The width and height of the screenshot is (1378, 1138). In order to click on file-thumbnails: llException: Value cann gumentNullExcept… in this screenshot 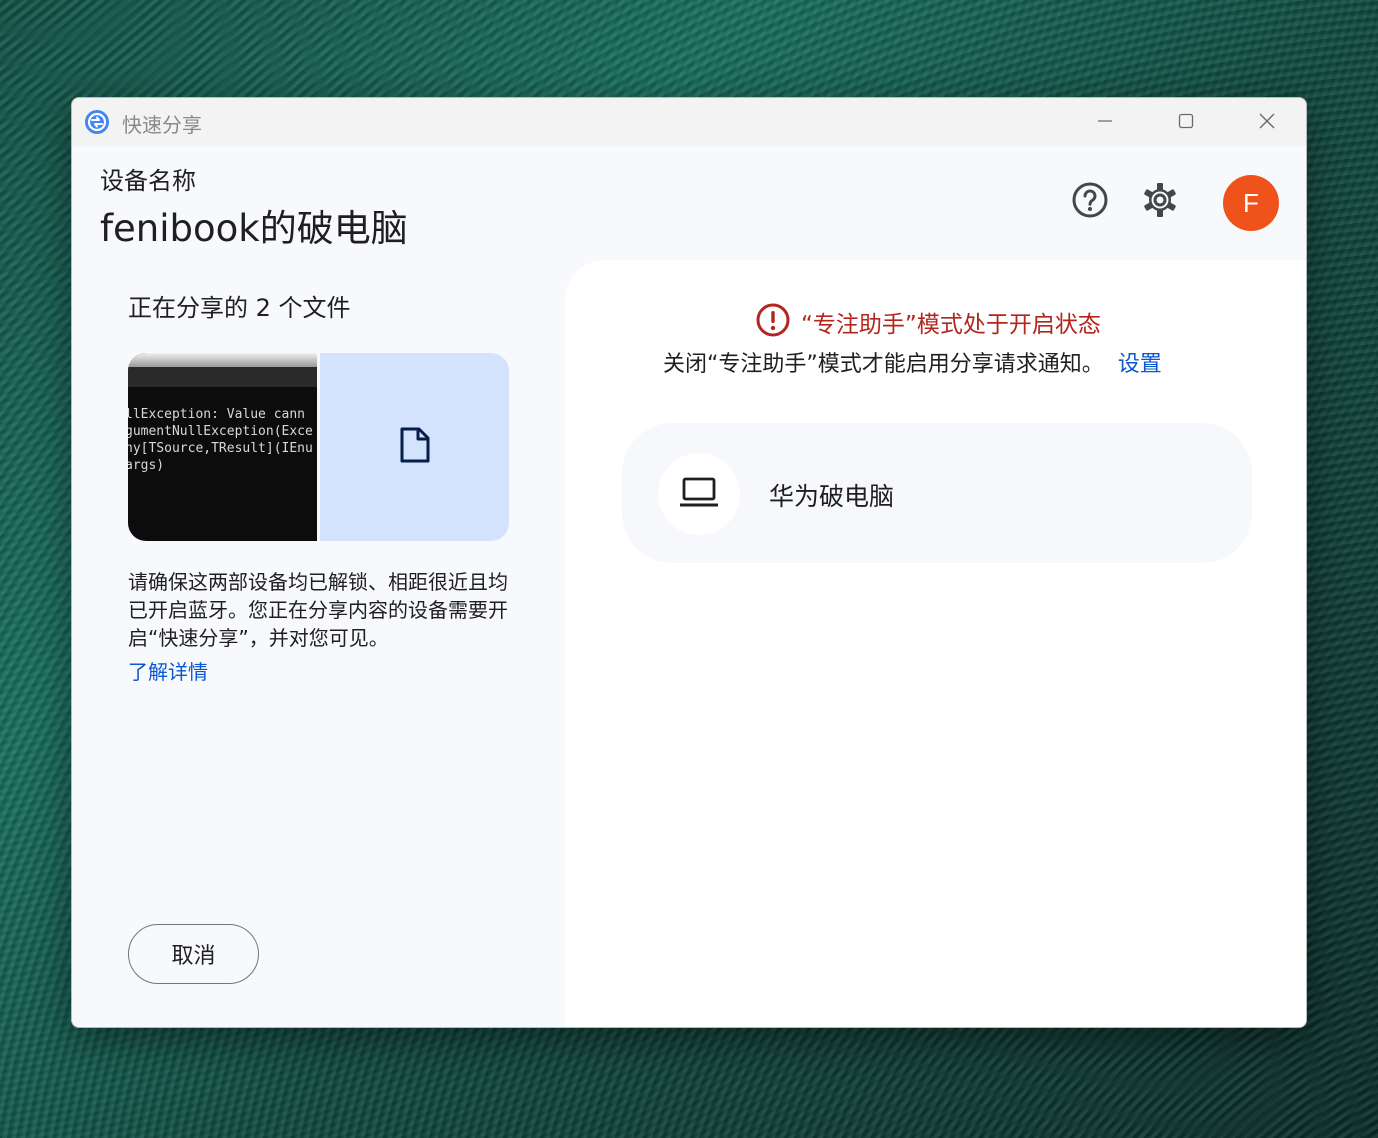, I will do `click(318, 447)`.